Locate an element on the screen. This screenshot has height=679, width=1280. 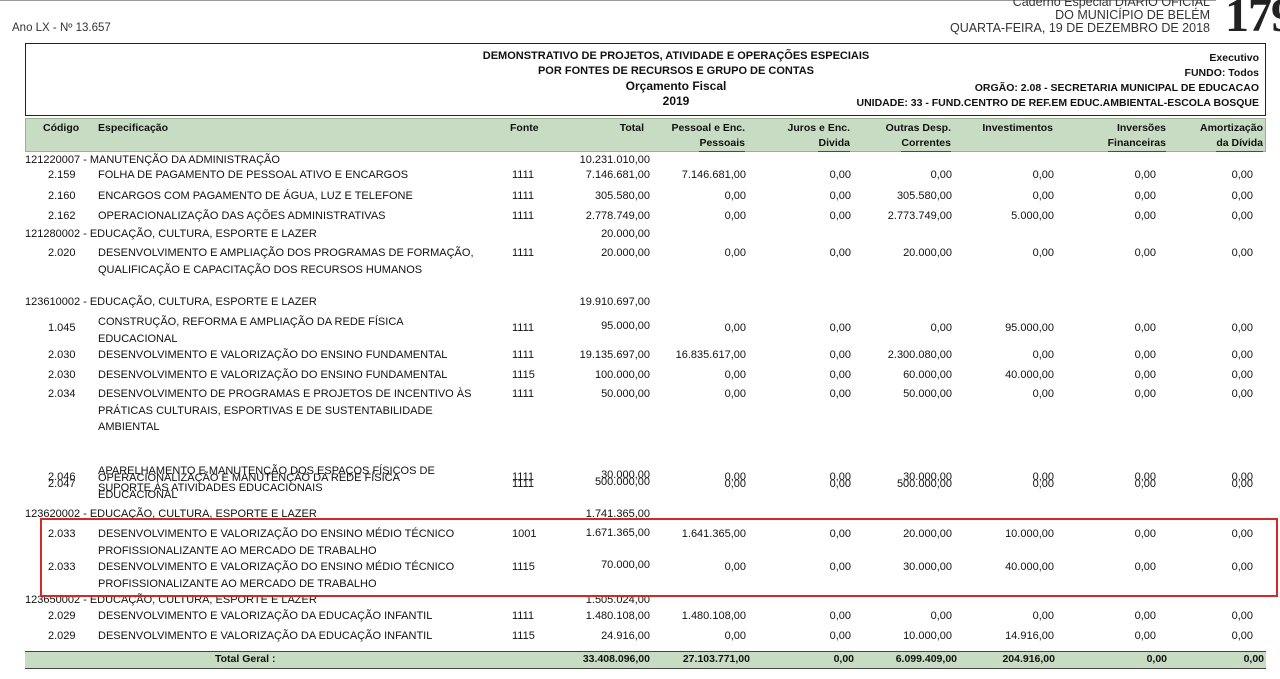
col-amortizacao: Amortização da Dívida is located at coordinates (1231, 136).